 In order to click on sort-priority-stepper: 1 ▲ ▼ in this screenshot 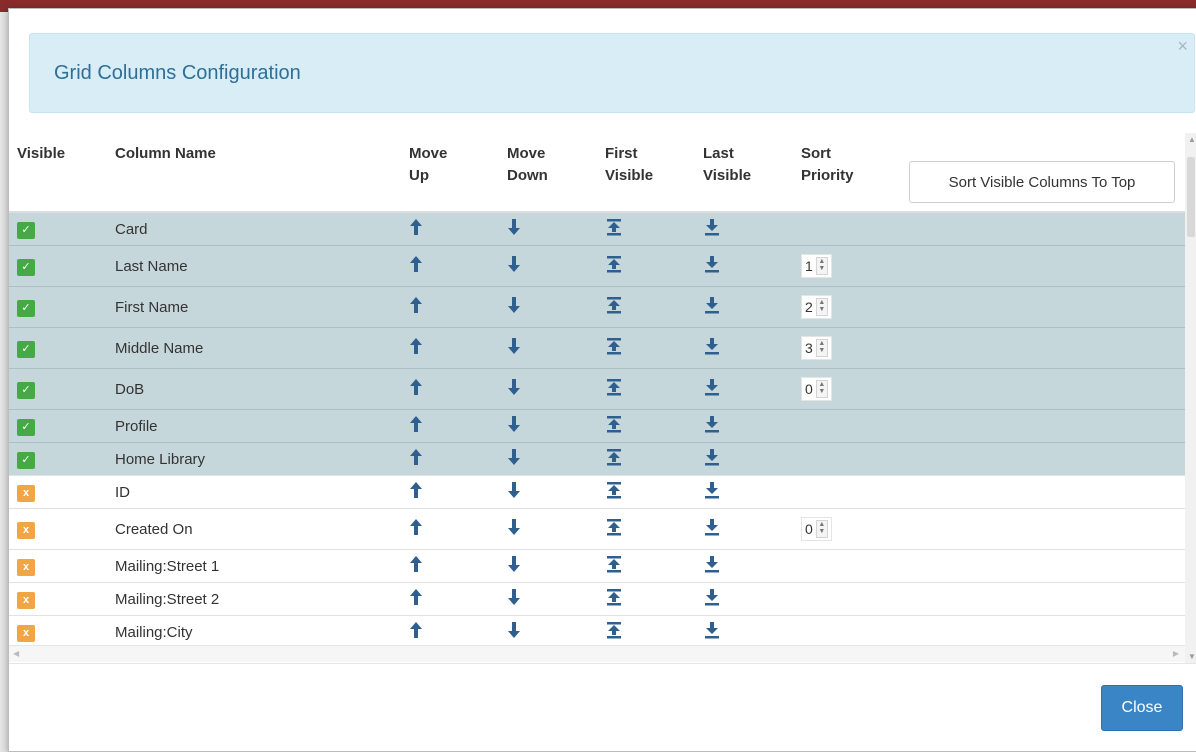, I will do `click(816, 266)`.